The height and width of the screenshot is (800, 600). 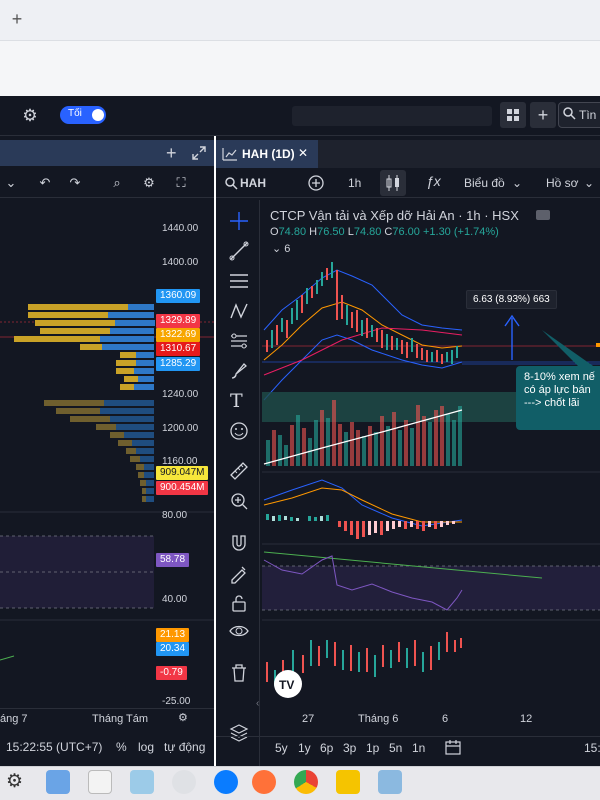 What do you see at coordinates (239, 603) in the screenshot?
I see `lock-icon` at bounding box center [239, 603].